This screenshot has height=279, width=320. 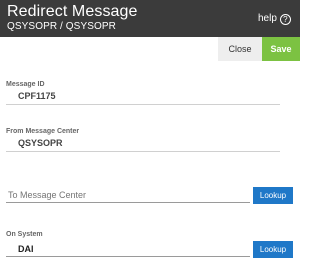 I want to click on on-system-input, so click(x=128, y=249).